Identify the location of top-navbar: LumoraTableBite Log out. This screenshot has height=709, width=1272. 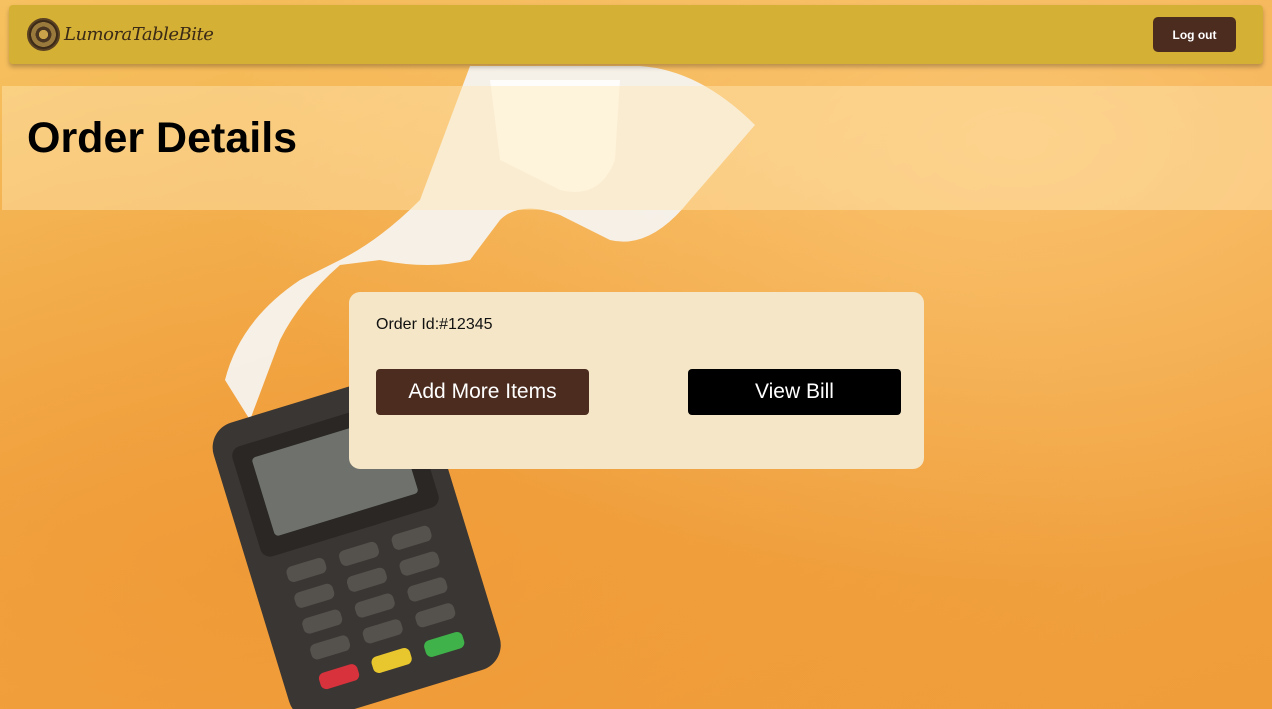
(636, 34).